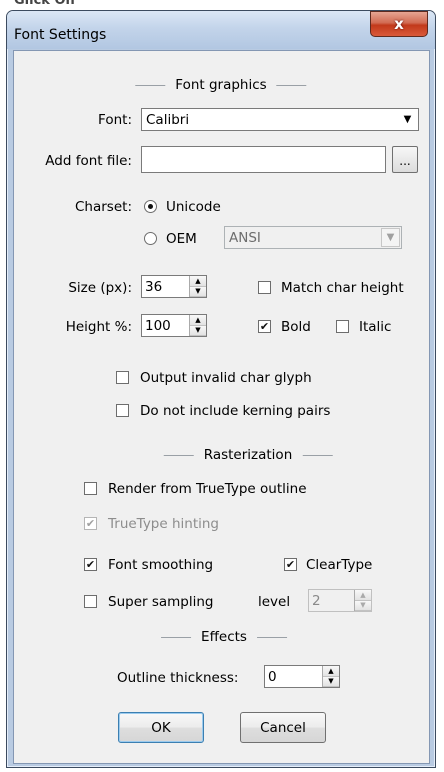  I want to click on truetype-hinting-checkbox: ✔, so click(90, 523).